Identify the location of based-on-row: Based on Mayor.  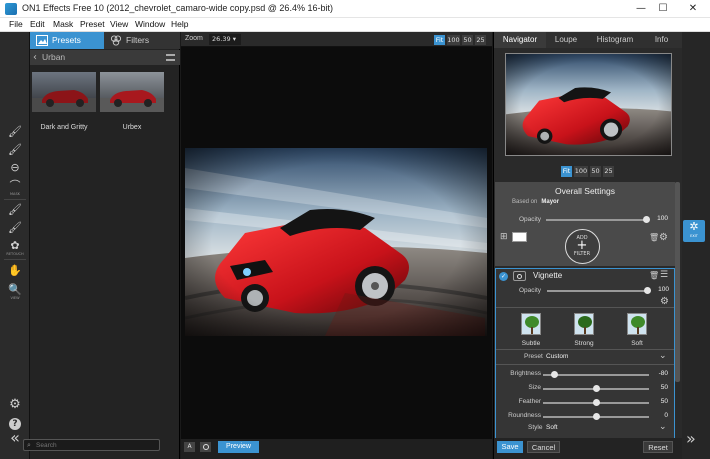
(535, 202).